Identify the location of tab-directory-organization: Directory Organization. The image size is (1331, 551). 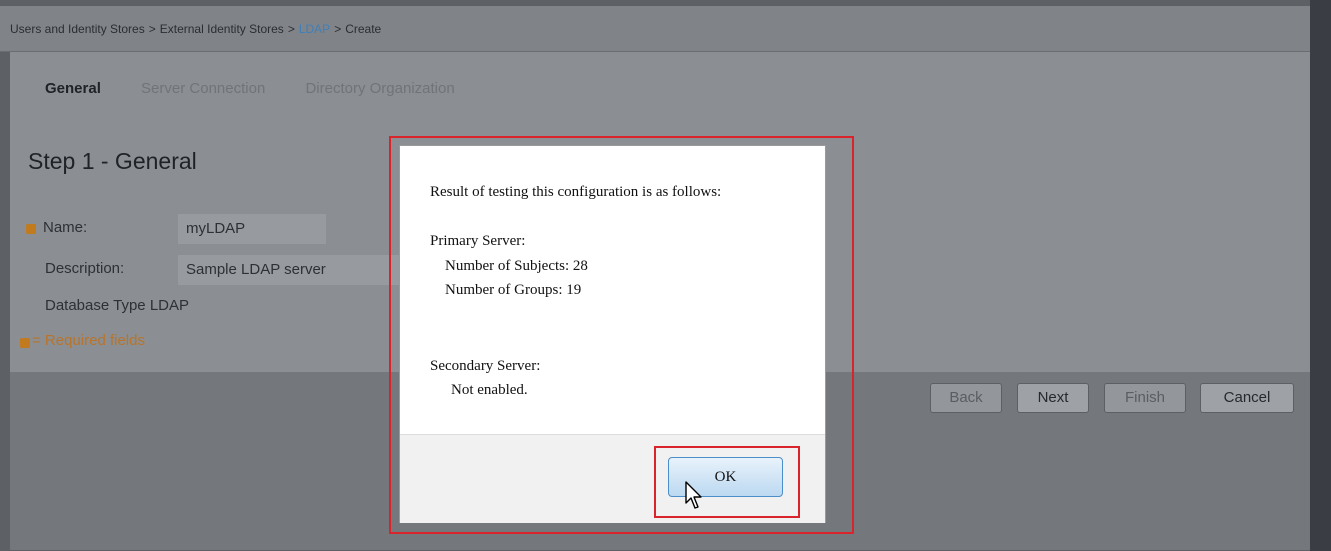
(379, 88).